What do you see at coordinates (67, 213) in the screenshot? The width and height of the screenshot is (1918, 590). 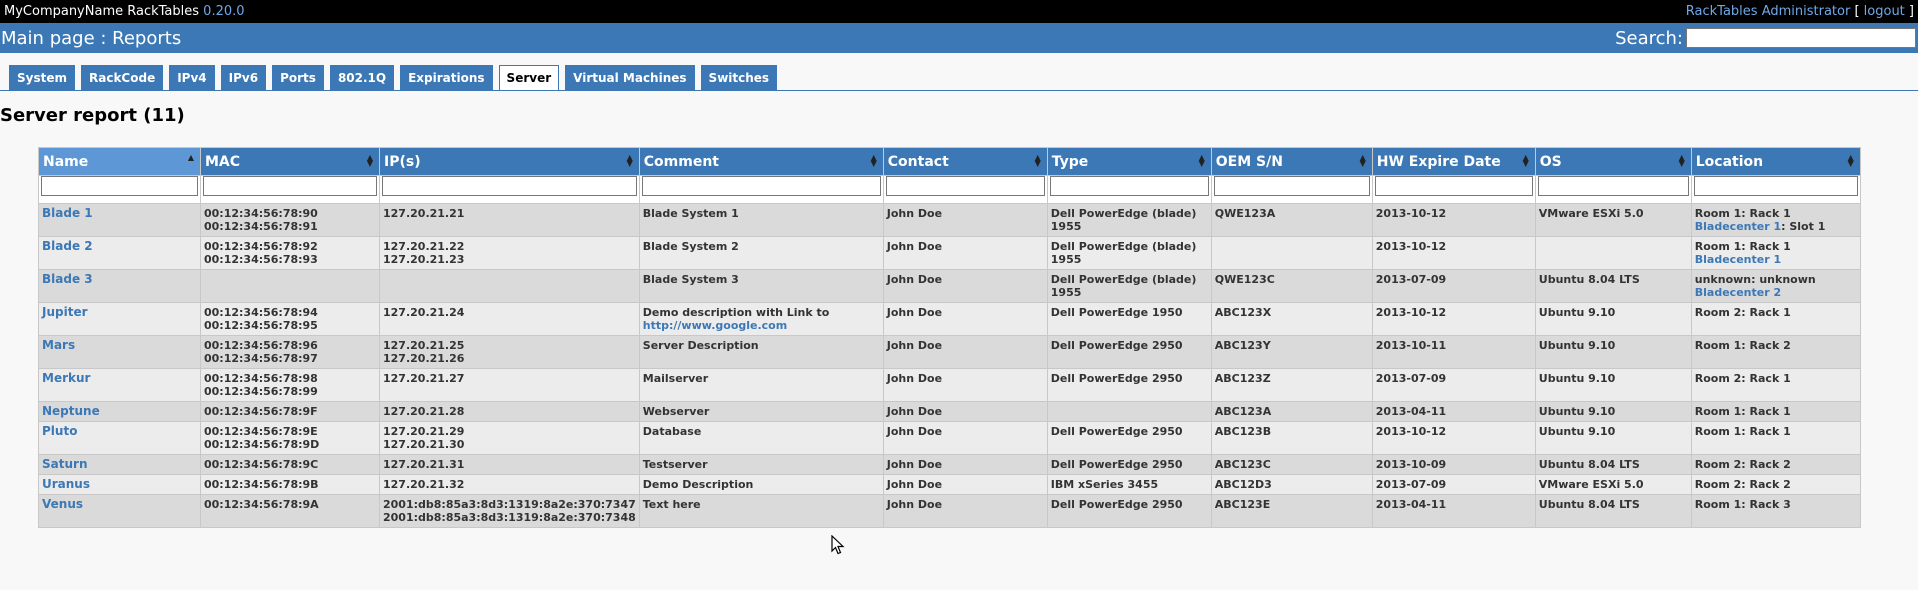 I see `object-link: Blade 1` at bounding box center [67, 213].